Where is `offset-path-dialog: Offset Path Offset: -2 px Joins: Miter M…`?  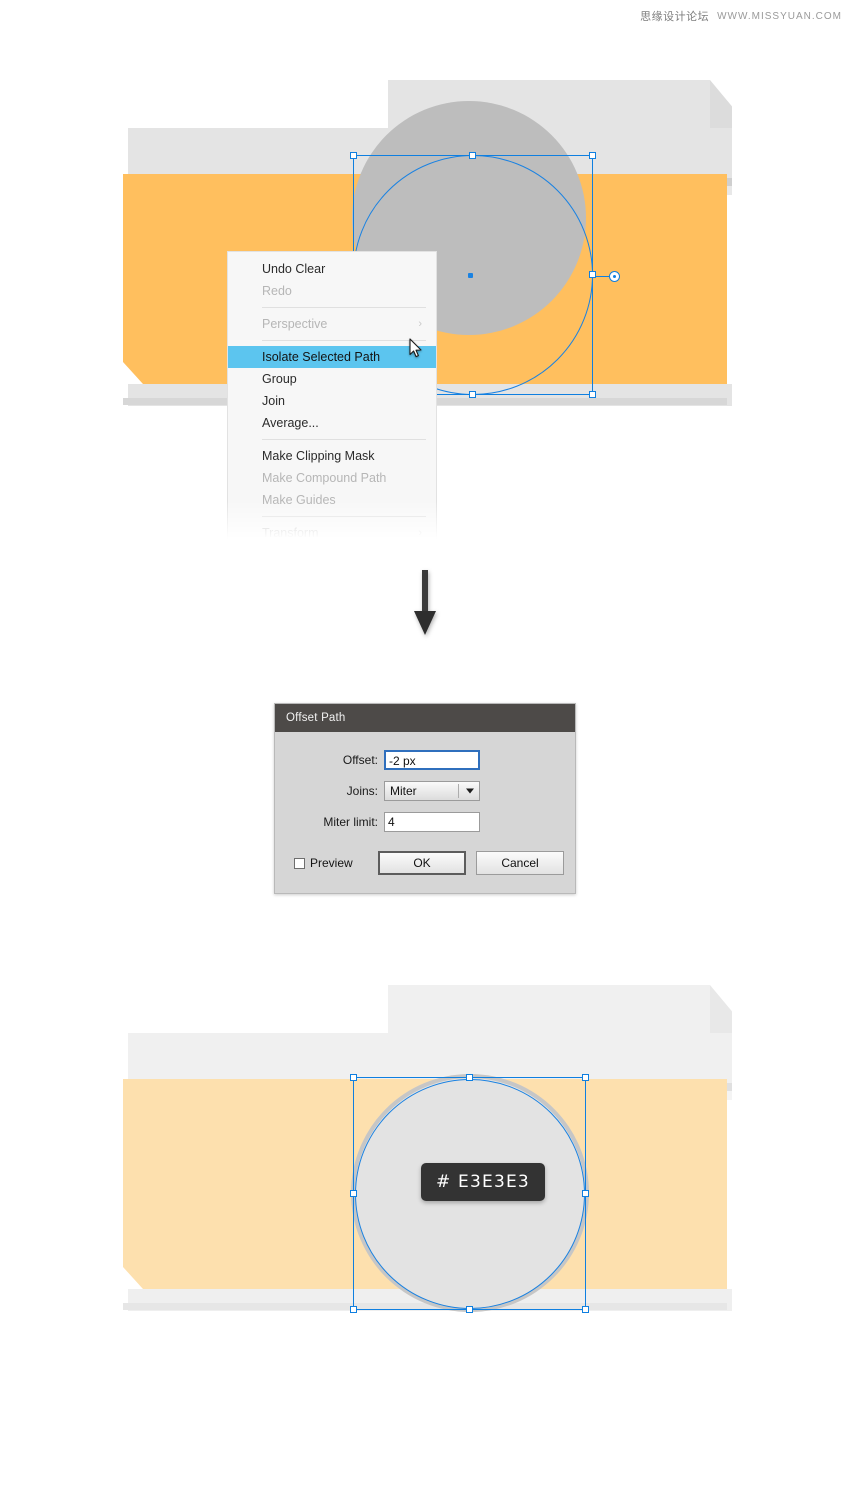 offset-path-dialog: Offset Path Offset: -2 px Joins: Miter M… is located at coordinates (425, 798).